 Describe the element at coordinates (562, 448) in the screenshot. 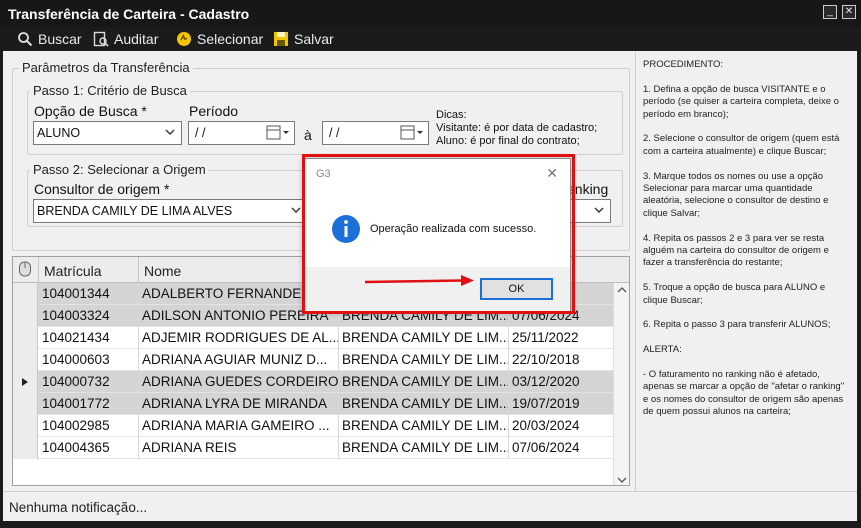

I see `cell-contrato: 07/06/2024` at that location.